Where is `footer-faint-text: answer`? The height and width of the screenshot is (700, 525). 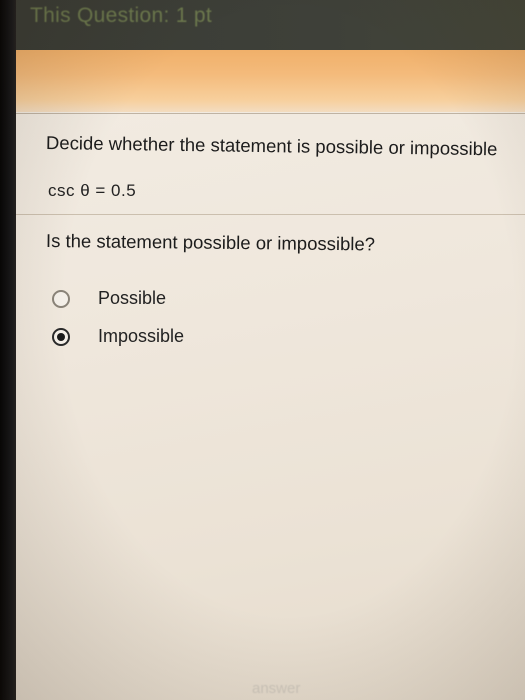
footer-faint-text: answer is located at coordinates (276, 688).